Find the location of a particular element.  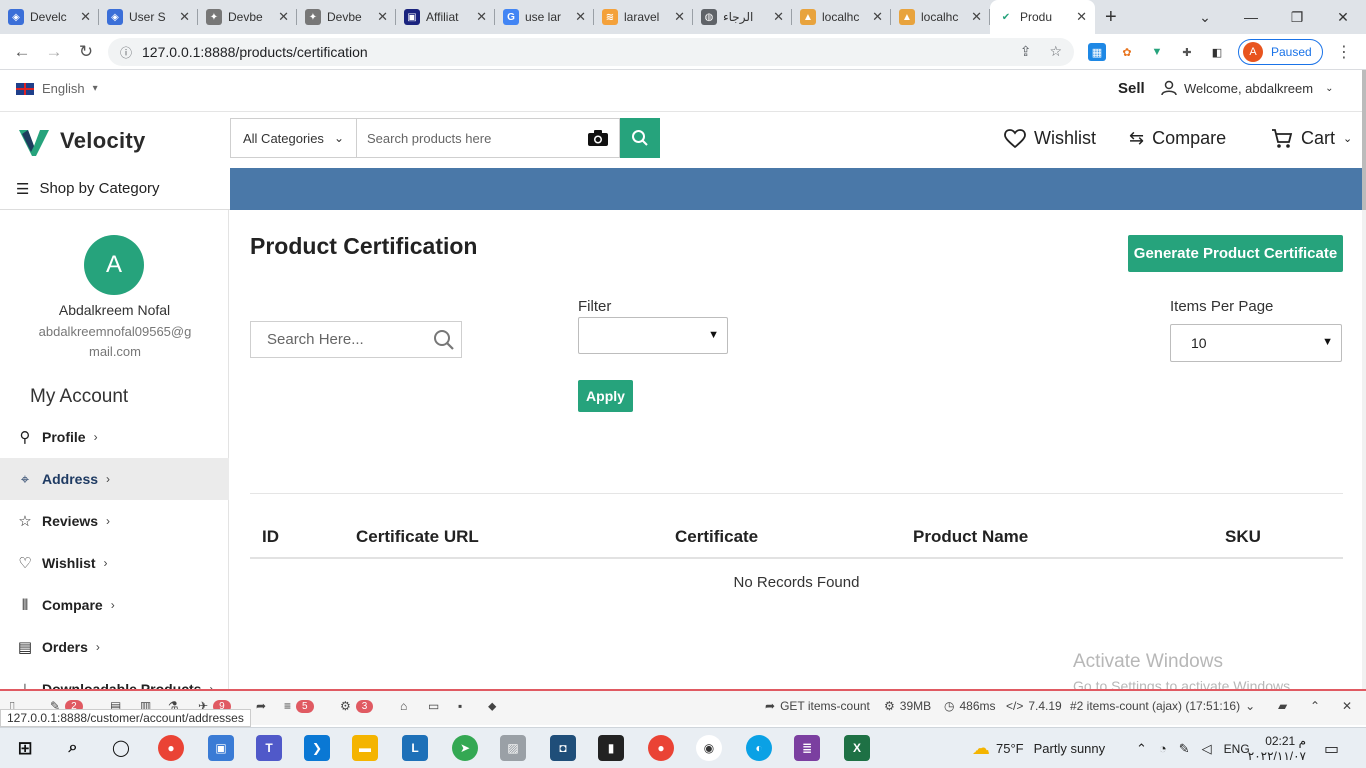

wishlist-link: Wishlist is located at coordinates (1050, 138).